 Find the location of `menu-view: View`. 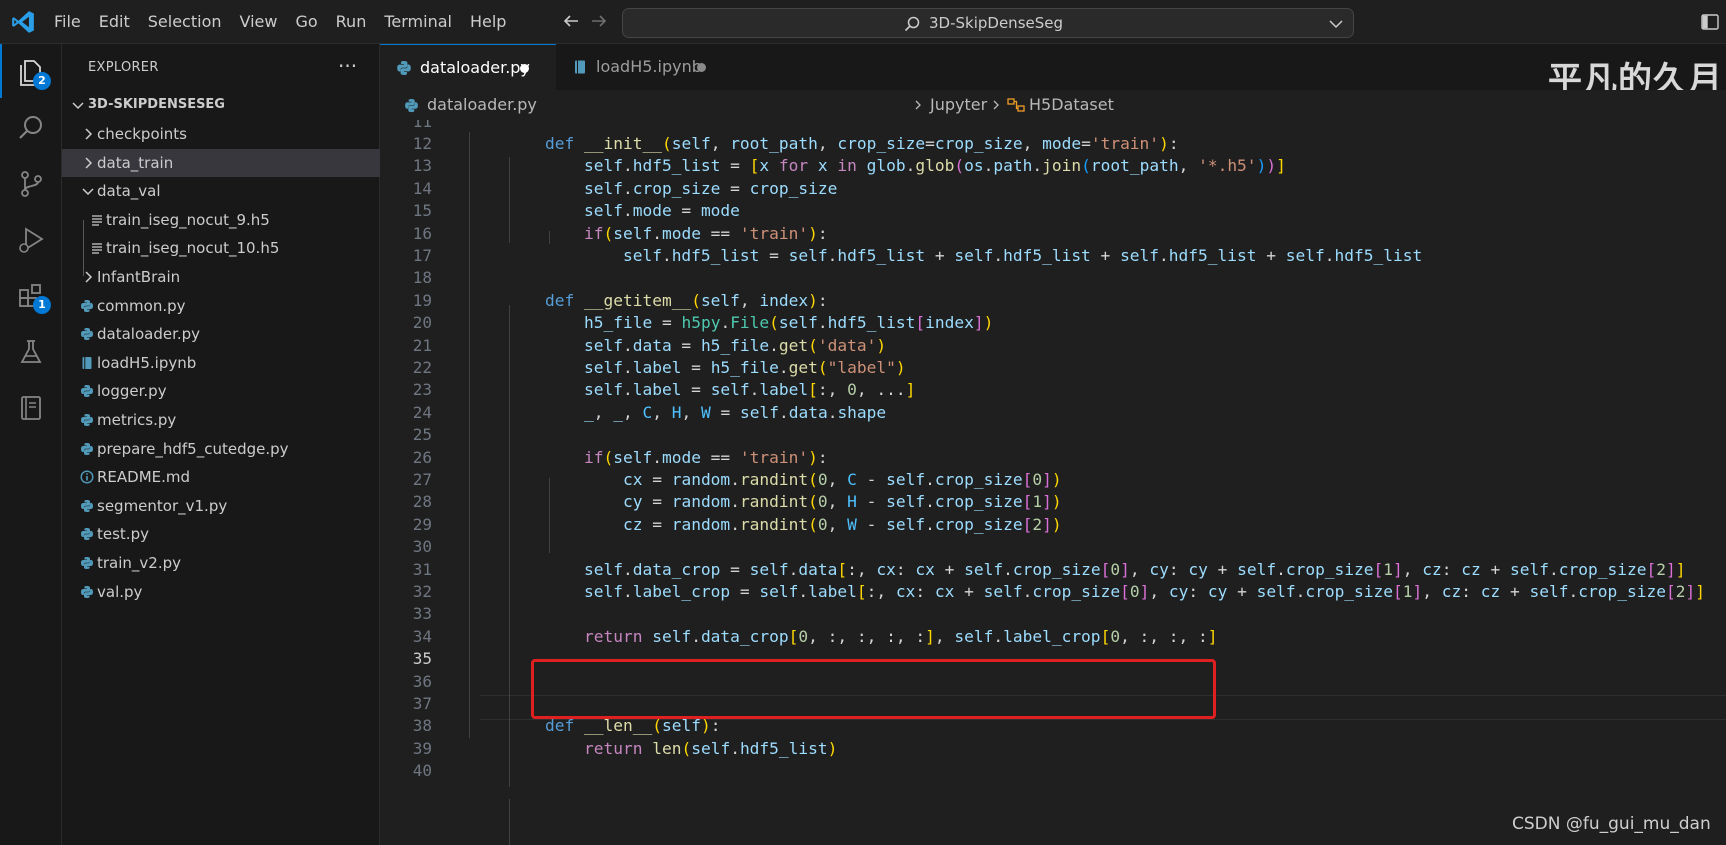

menu-view: View is located at coordinates (259, 22).